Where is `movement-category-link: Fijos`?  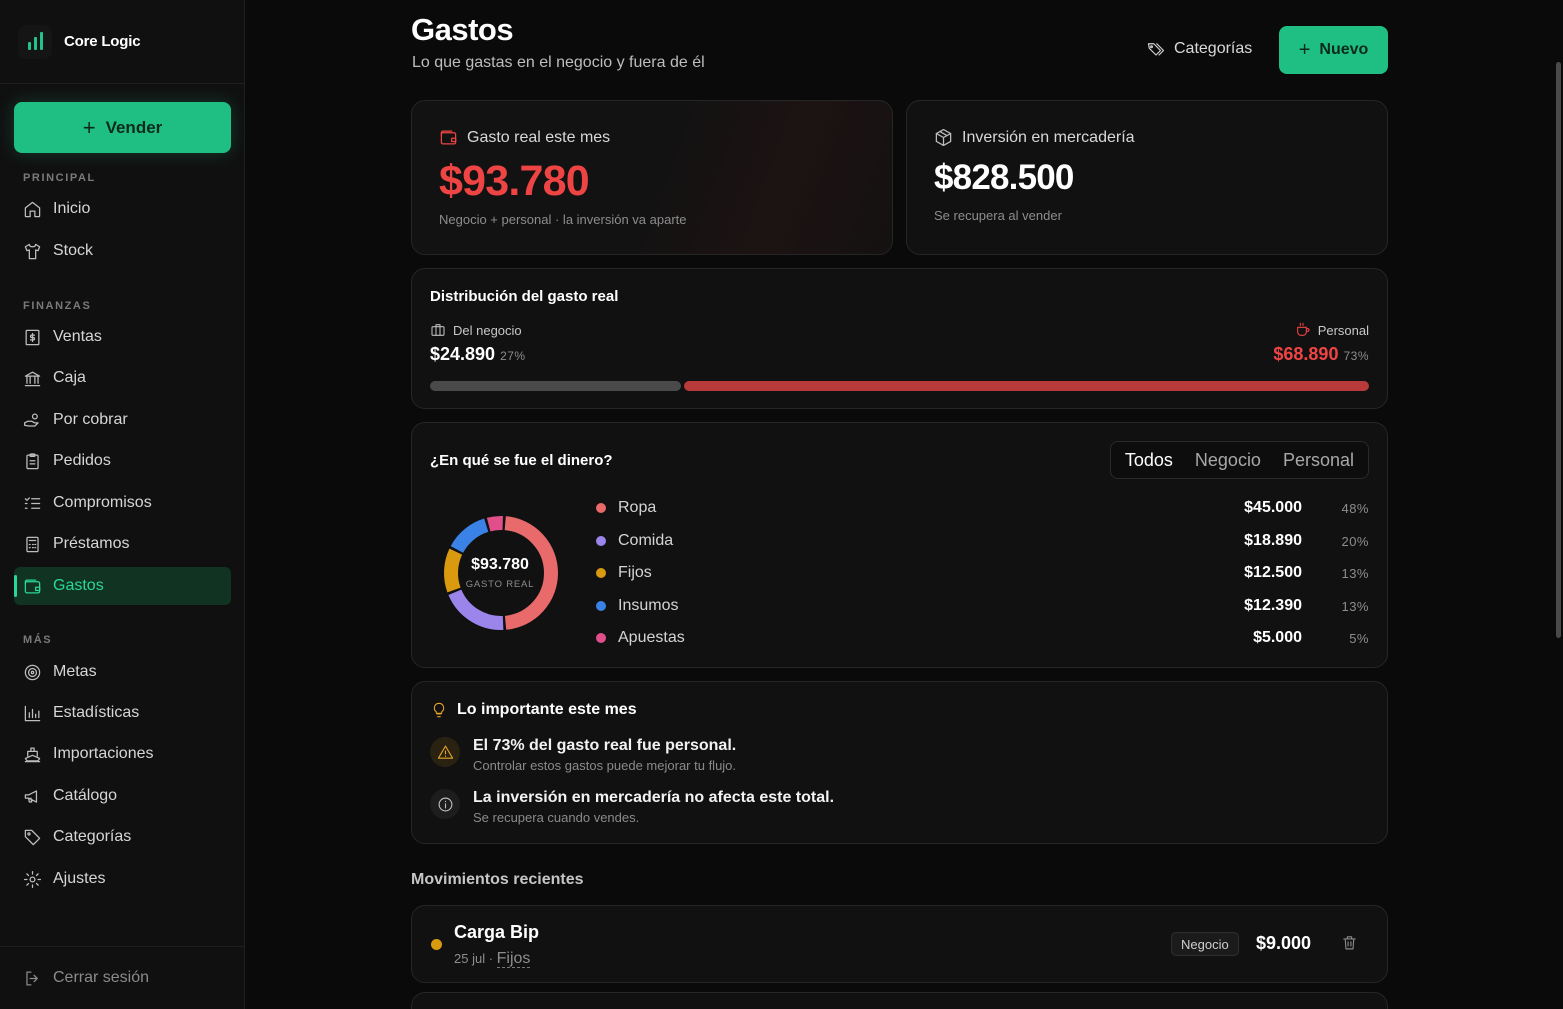
movement-category-link: Fijos is located at coordinates (513, 959).